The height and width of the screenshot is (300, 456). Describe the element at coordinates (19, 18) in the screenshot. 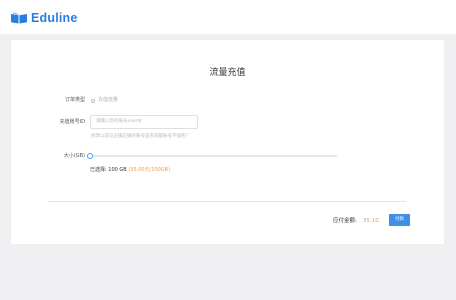

I see `book-logo-icon` at that location.